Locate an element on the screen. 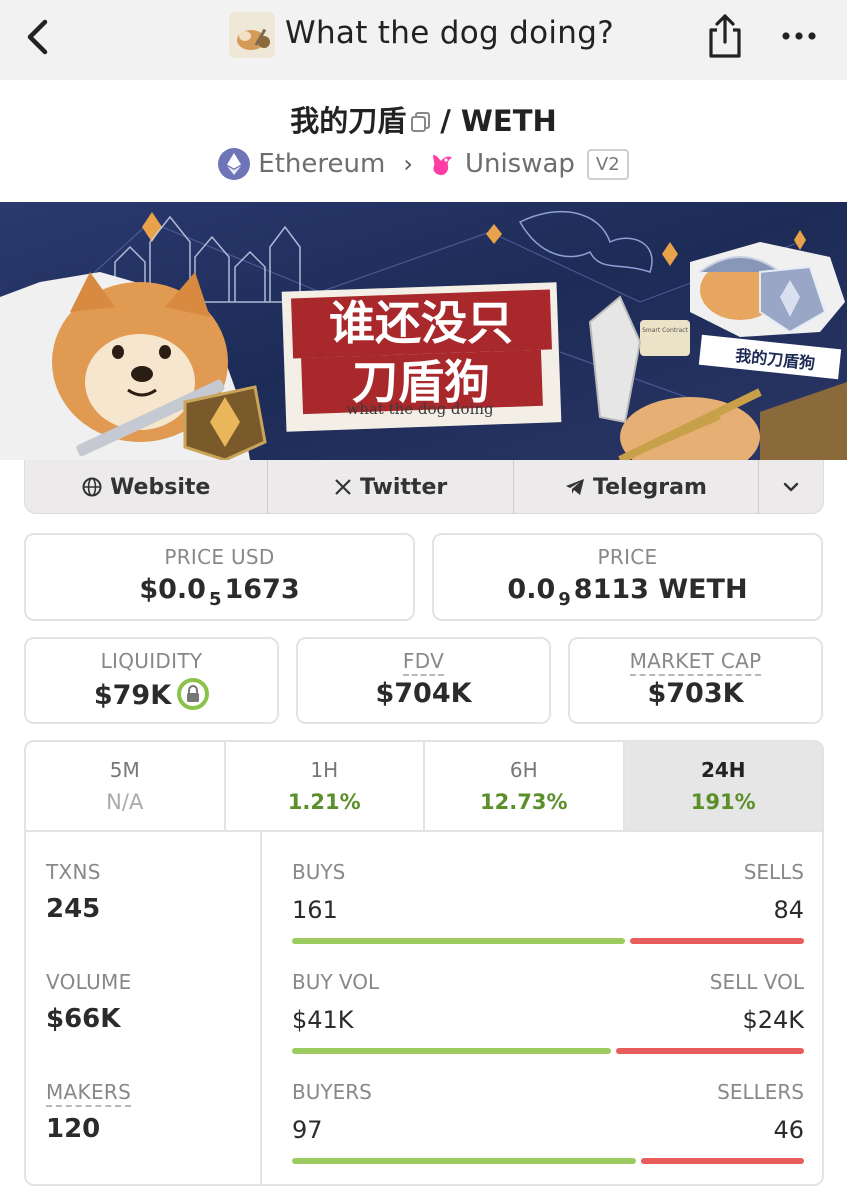  price-usd-box: PRICE USD $0.0 5 1673 is located at coordinates (219, 577).